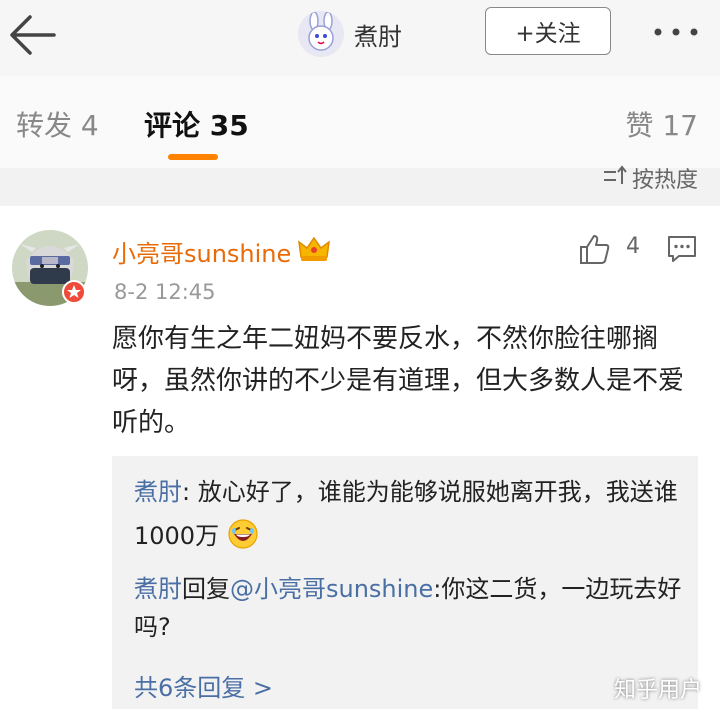 This screenshot has height=709, width=720. What do you see at coordinates (314, 252) in the screenshot?
I see `crown-icon` at bounding box center [314, 252].